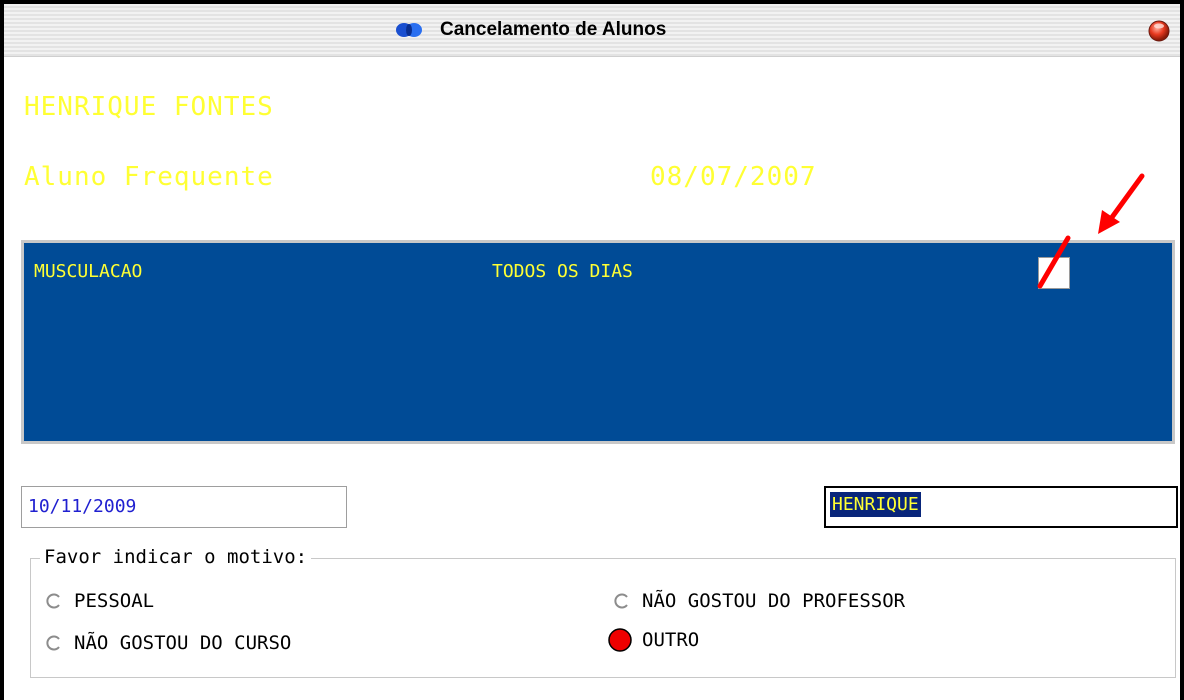 This screenshot has width=1184, height=700. Describe the element at coordinates (184, 507) in the screenshot. I see `cancel-date-field: 10/11/2009` at that location.